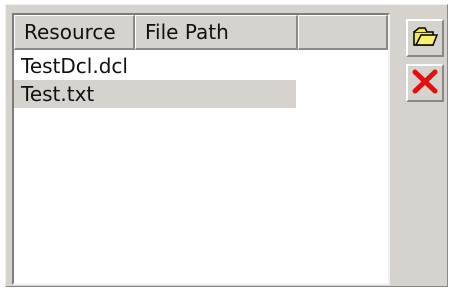 The image size is (453, 291). I want to click on remove-button, so click(425, 83).